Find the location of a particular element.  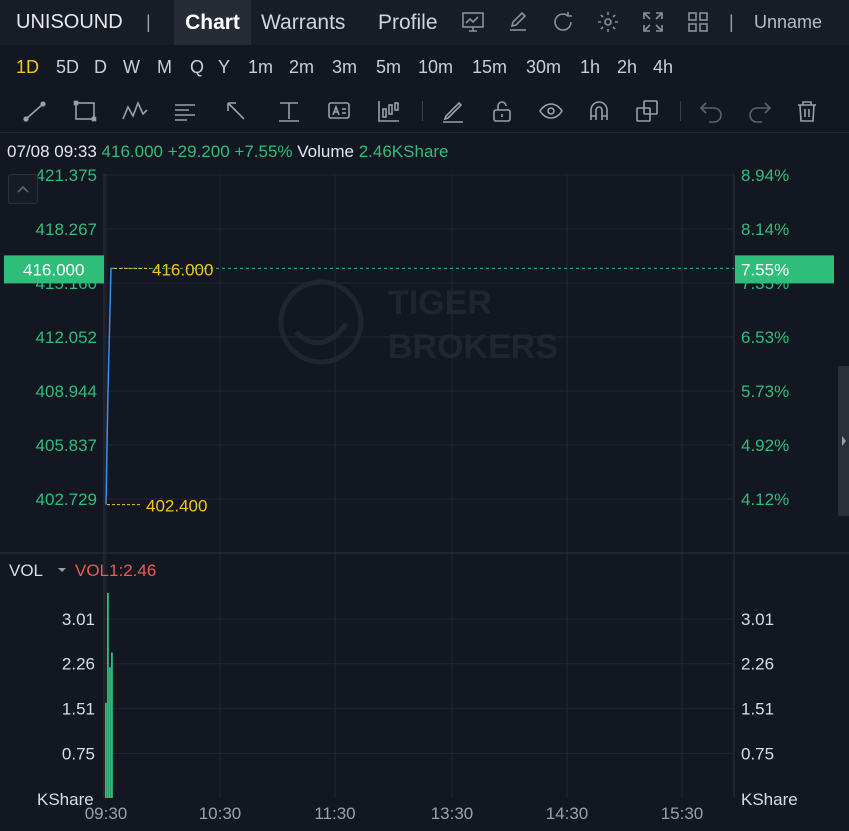

volume-axis-label-right: 2.26 is located at coordinates (757, 664).